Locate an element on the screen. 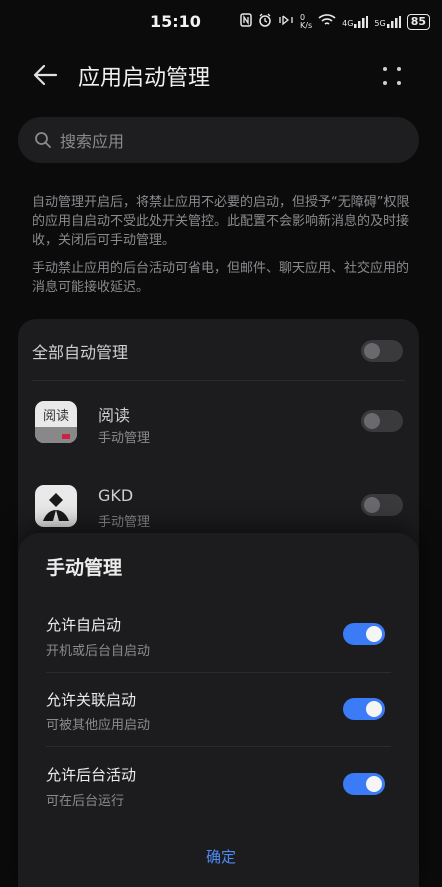 This screenshot has width=442, height=887. alarm-icon is located at coordinates (265, 21).